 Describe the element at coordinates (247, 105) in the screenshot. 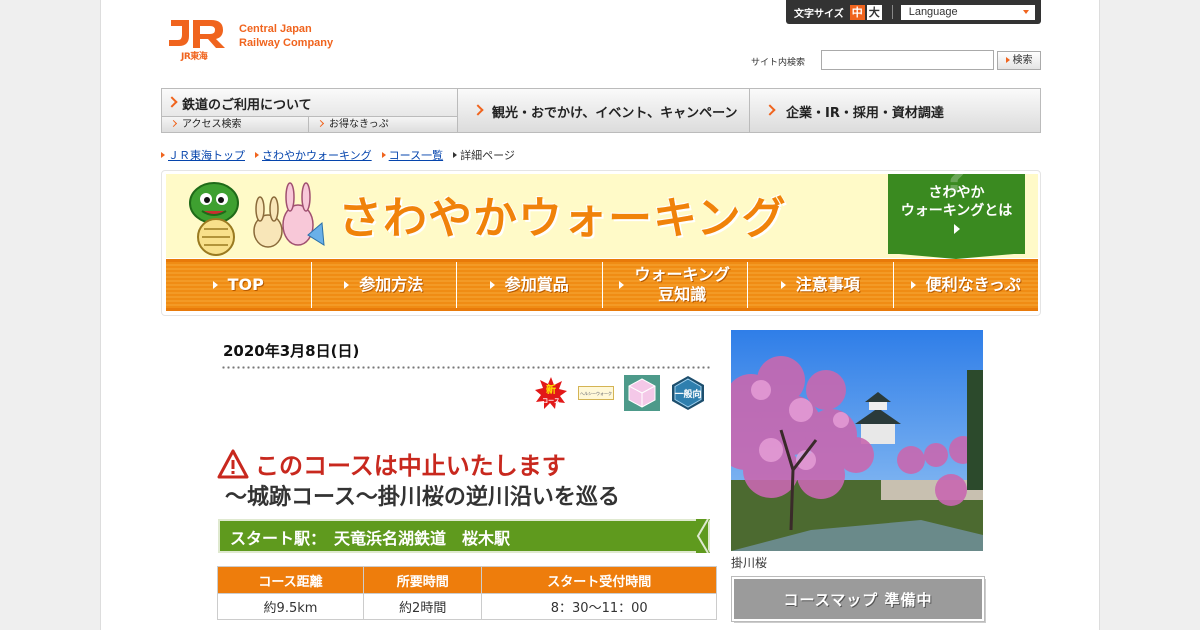

I see `gnav-rail-usage-label: 鉄道のご利用について` at that location.